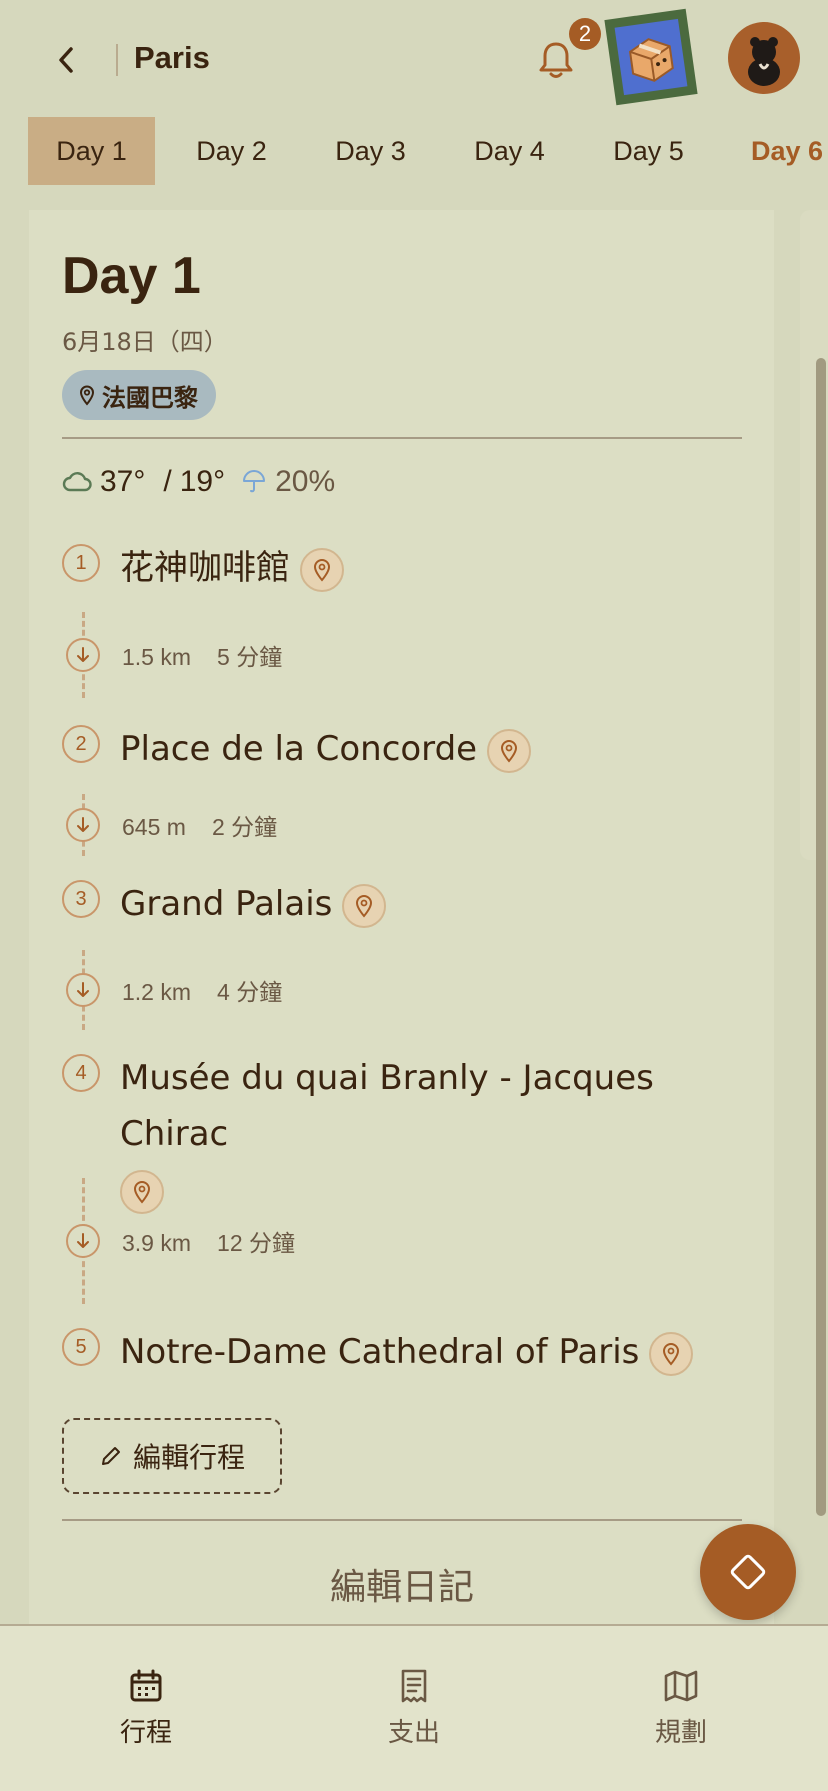 The image size is (828, 1791). I want to click on back-button, so click(66, 60).